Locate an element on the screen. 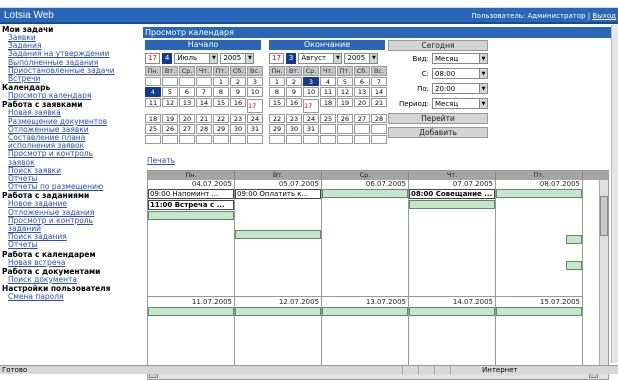 Image resolution: width=618 pixels, height=380 pixels. calendar-day: 18 is located at coordinates (328, 102).